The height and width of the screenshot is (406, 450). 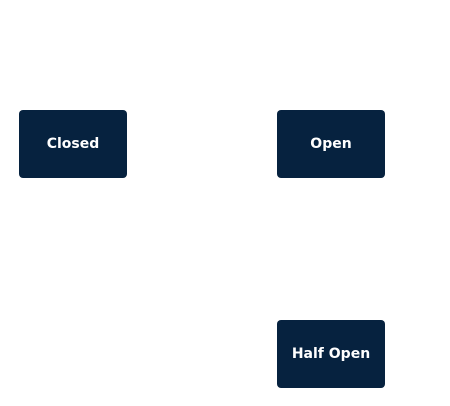 I want to click on state-node-label: Half Open, so click(x=331, y=354).